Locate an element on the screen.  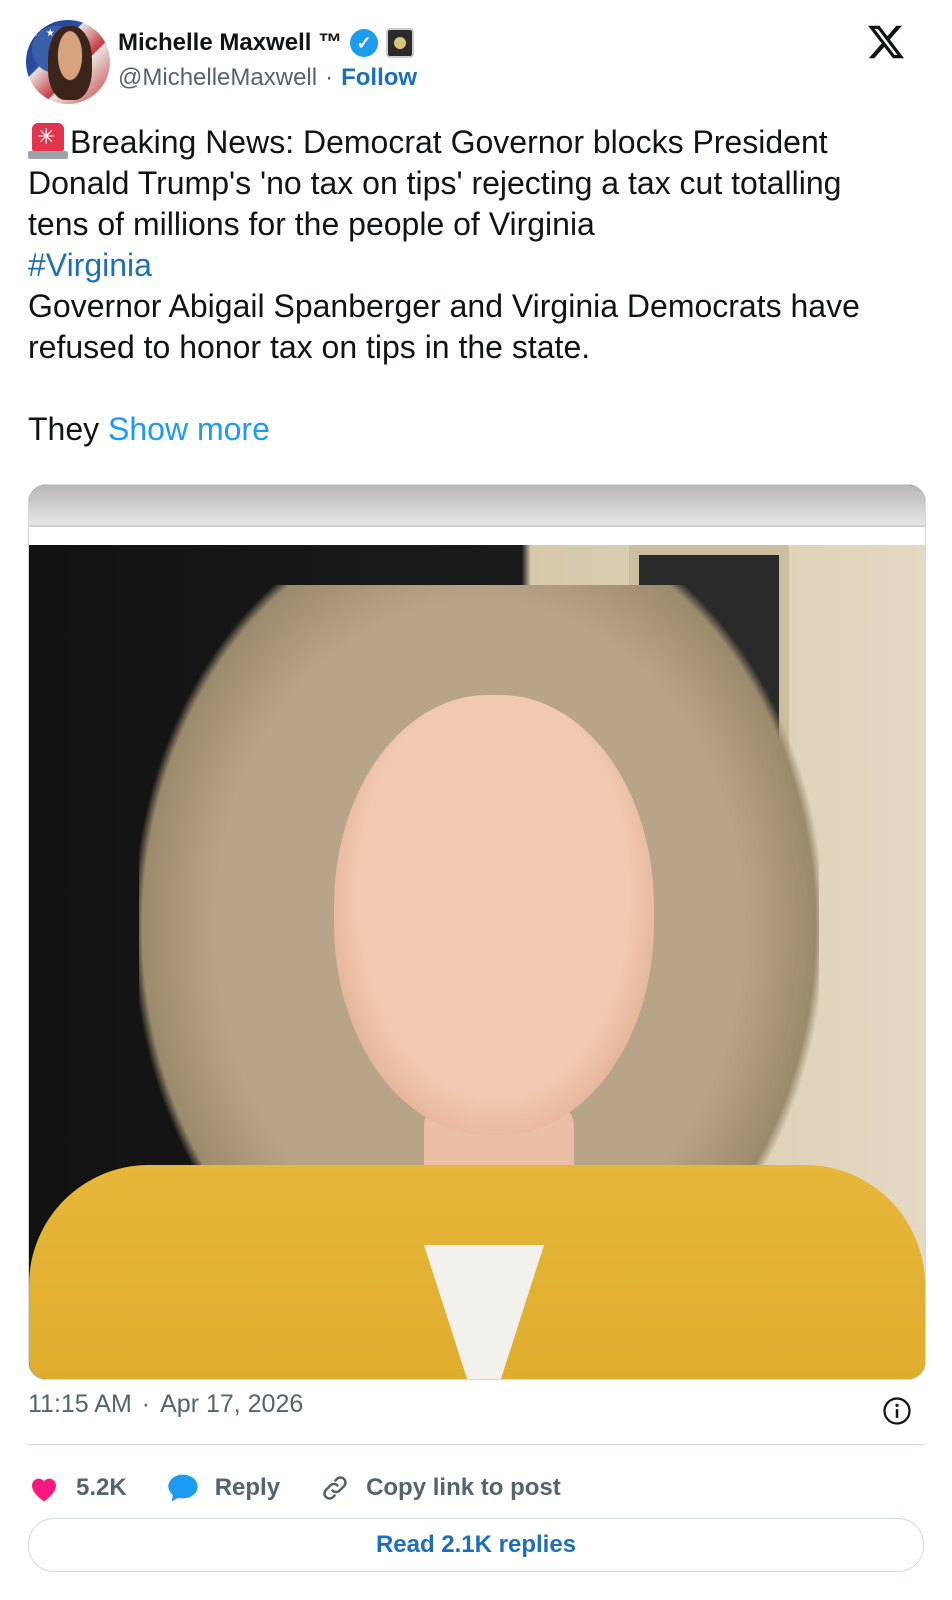
siren-icon: ✳ is located at coordinates (48, 141).